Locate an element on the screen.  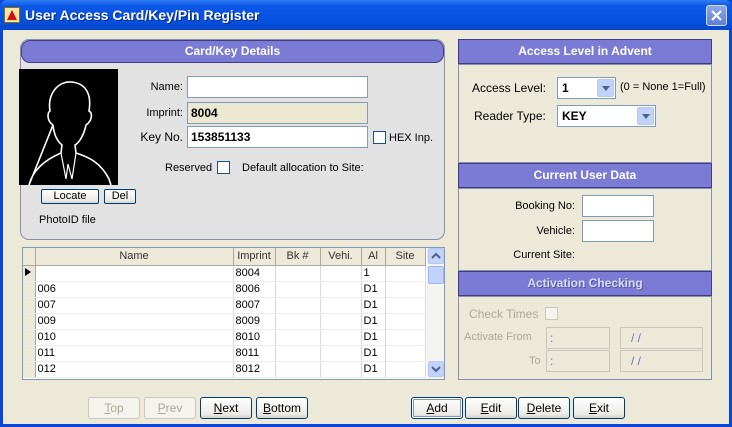
table-row: 007 8007 D1 is located at coordinates (224, 305).